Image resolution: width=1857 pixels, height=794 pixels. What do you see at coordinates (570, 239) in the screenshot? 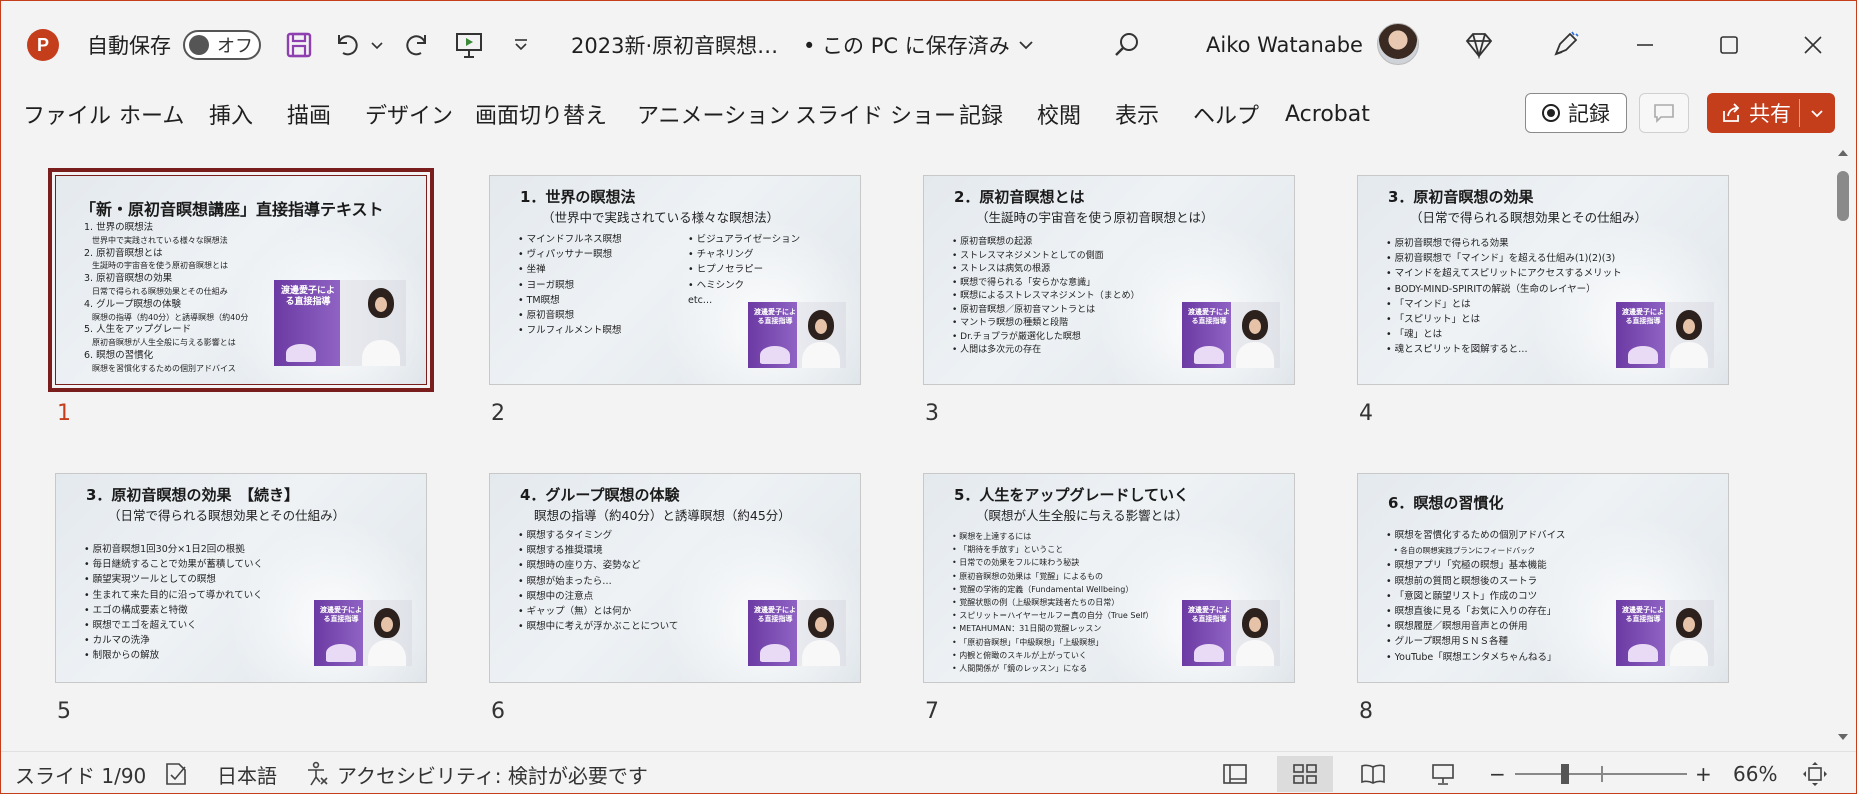
I see `list-item: • マインドフルネス瞑想` at bounding box center [570, 239].